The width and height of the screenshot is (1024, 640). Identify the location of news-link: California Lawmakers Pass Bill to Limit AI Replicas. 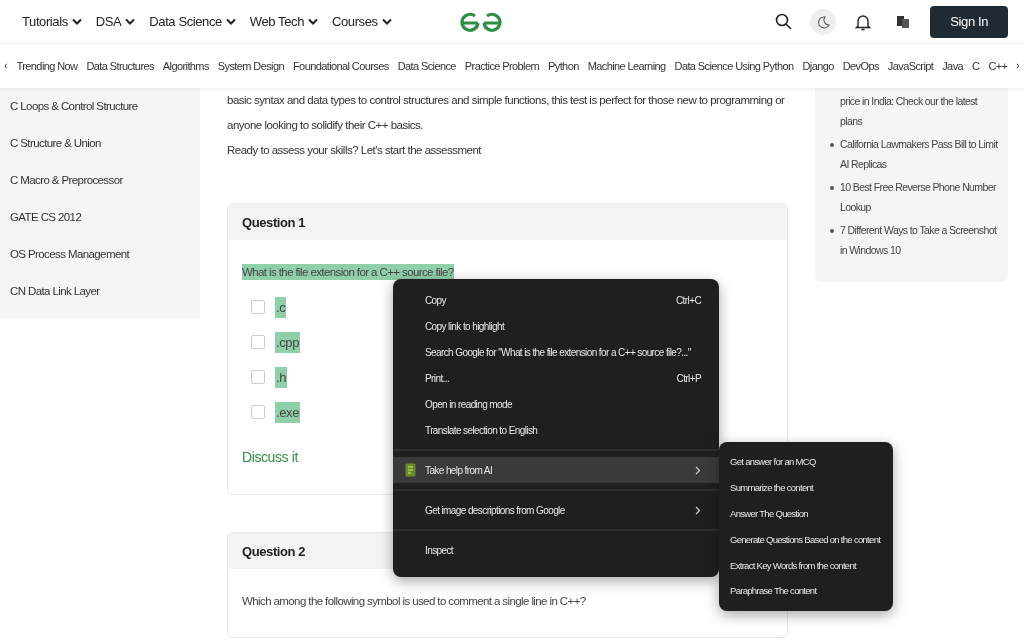
(913, 154).